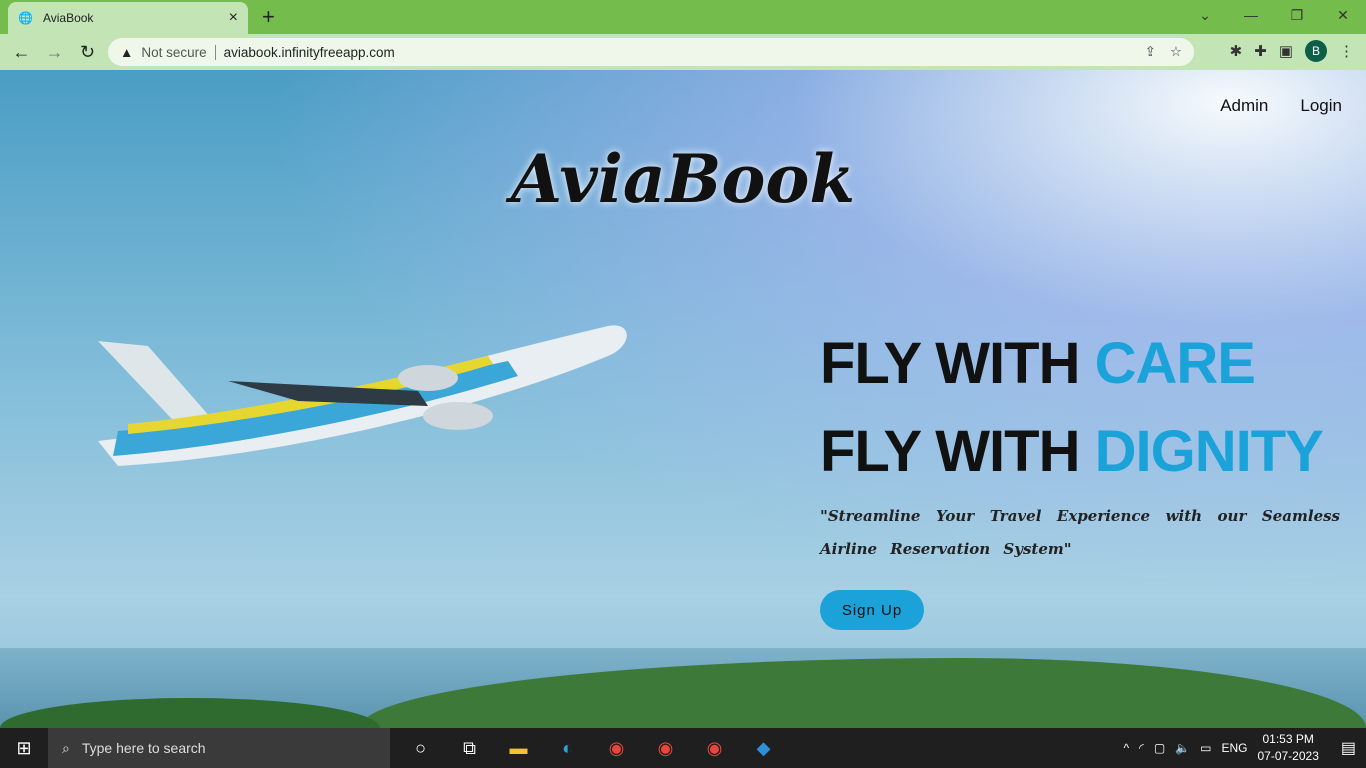 The image size is (1366, 768). Describe the element at coordinates (1236, 51) in the screenshot. I see `bug-extension-icon: ✱` at that location.